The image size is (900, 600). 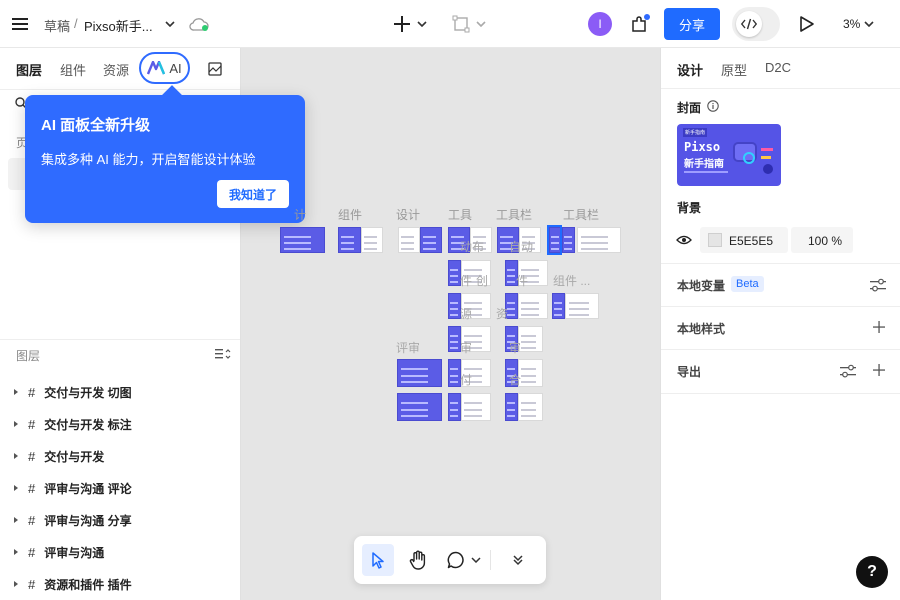 What do you see at coordinates (120, 456) in the screenshot?
I see `layer-item: # 交付与开发` at bounding box center [120, 456].